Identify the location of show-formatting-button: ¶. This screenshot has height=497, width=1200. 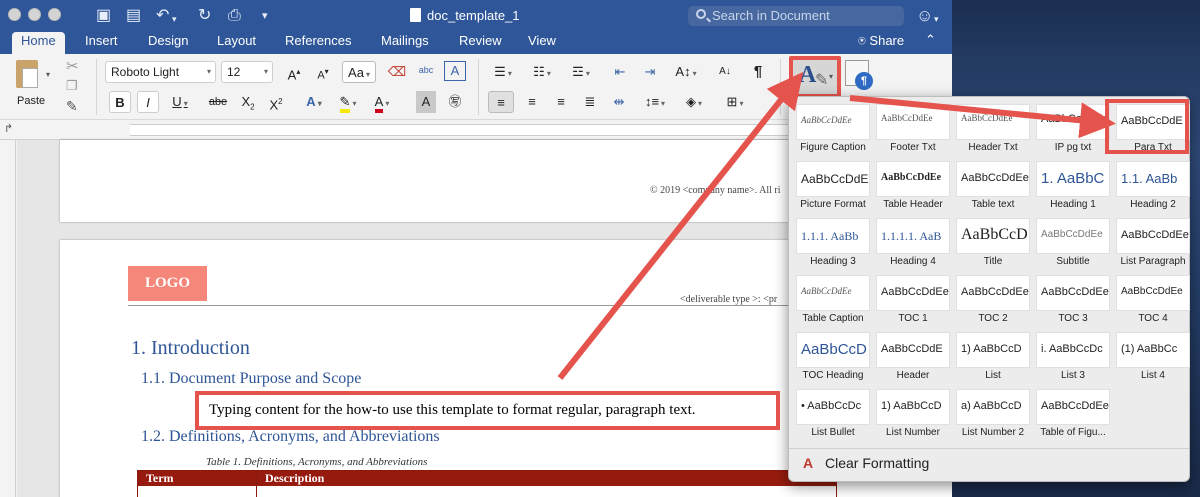
(758, 72).